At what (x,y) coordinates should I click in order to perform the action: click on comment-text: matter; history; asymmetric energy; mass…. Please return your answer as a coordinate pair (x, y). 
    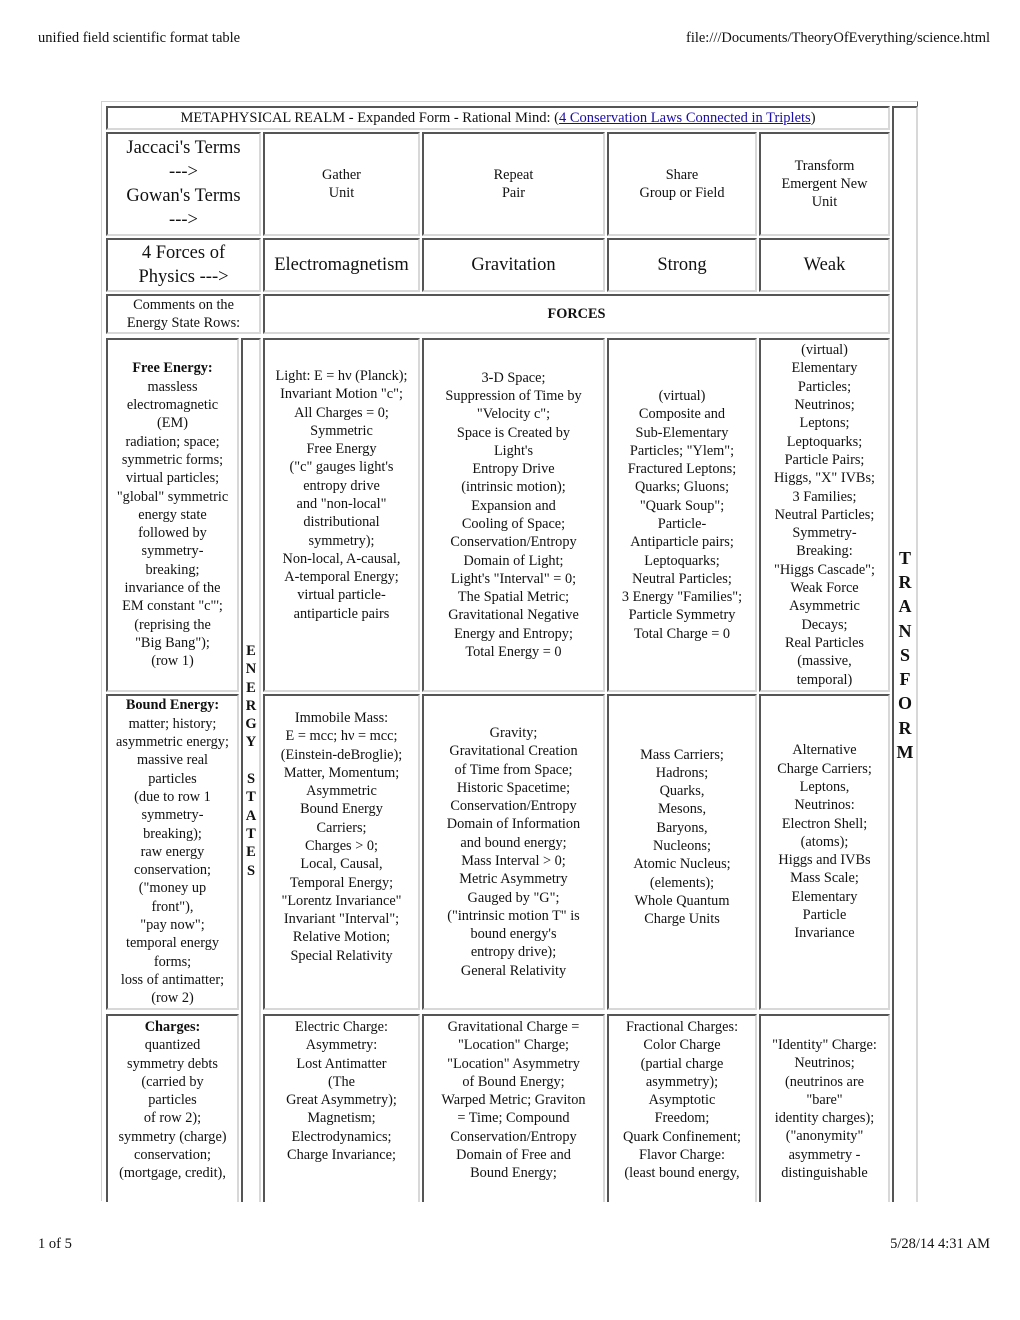
    Looking at the image, I should click on (172, 861).